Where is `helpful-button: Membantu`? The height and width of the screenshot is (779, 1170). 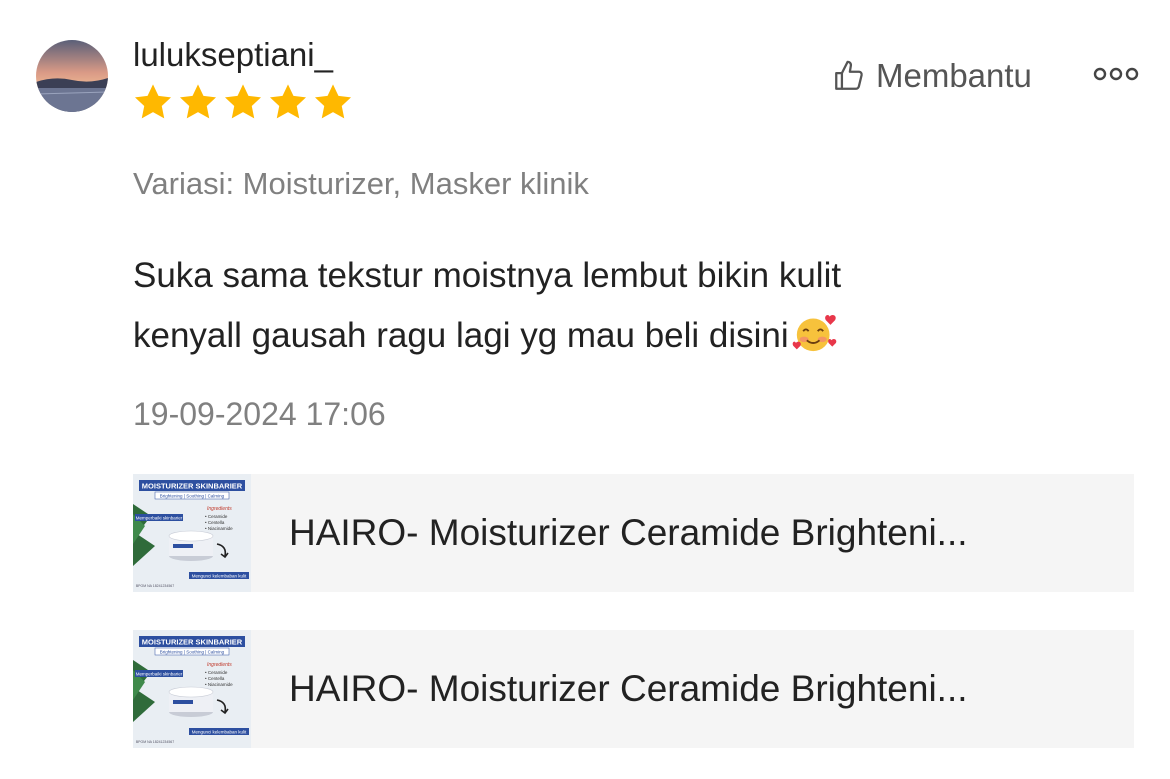 helpful-button: Membantu is located at coordinates (932, 76).